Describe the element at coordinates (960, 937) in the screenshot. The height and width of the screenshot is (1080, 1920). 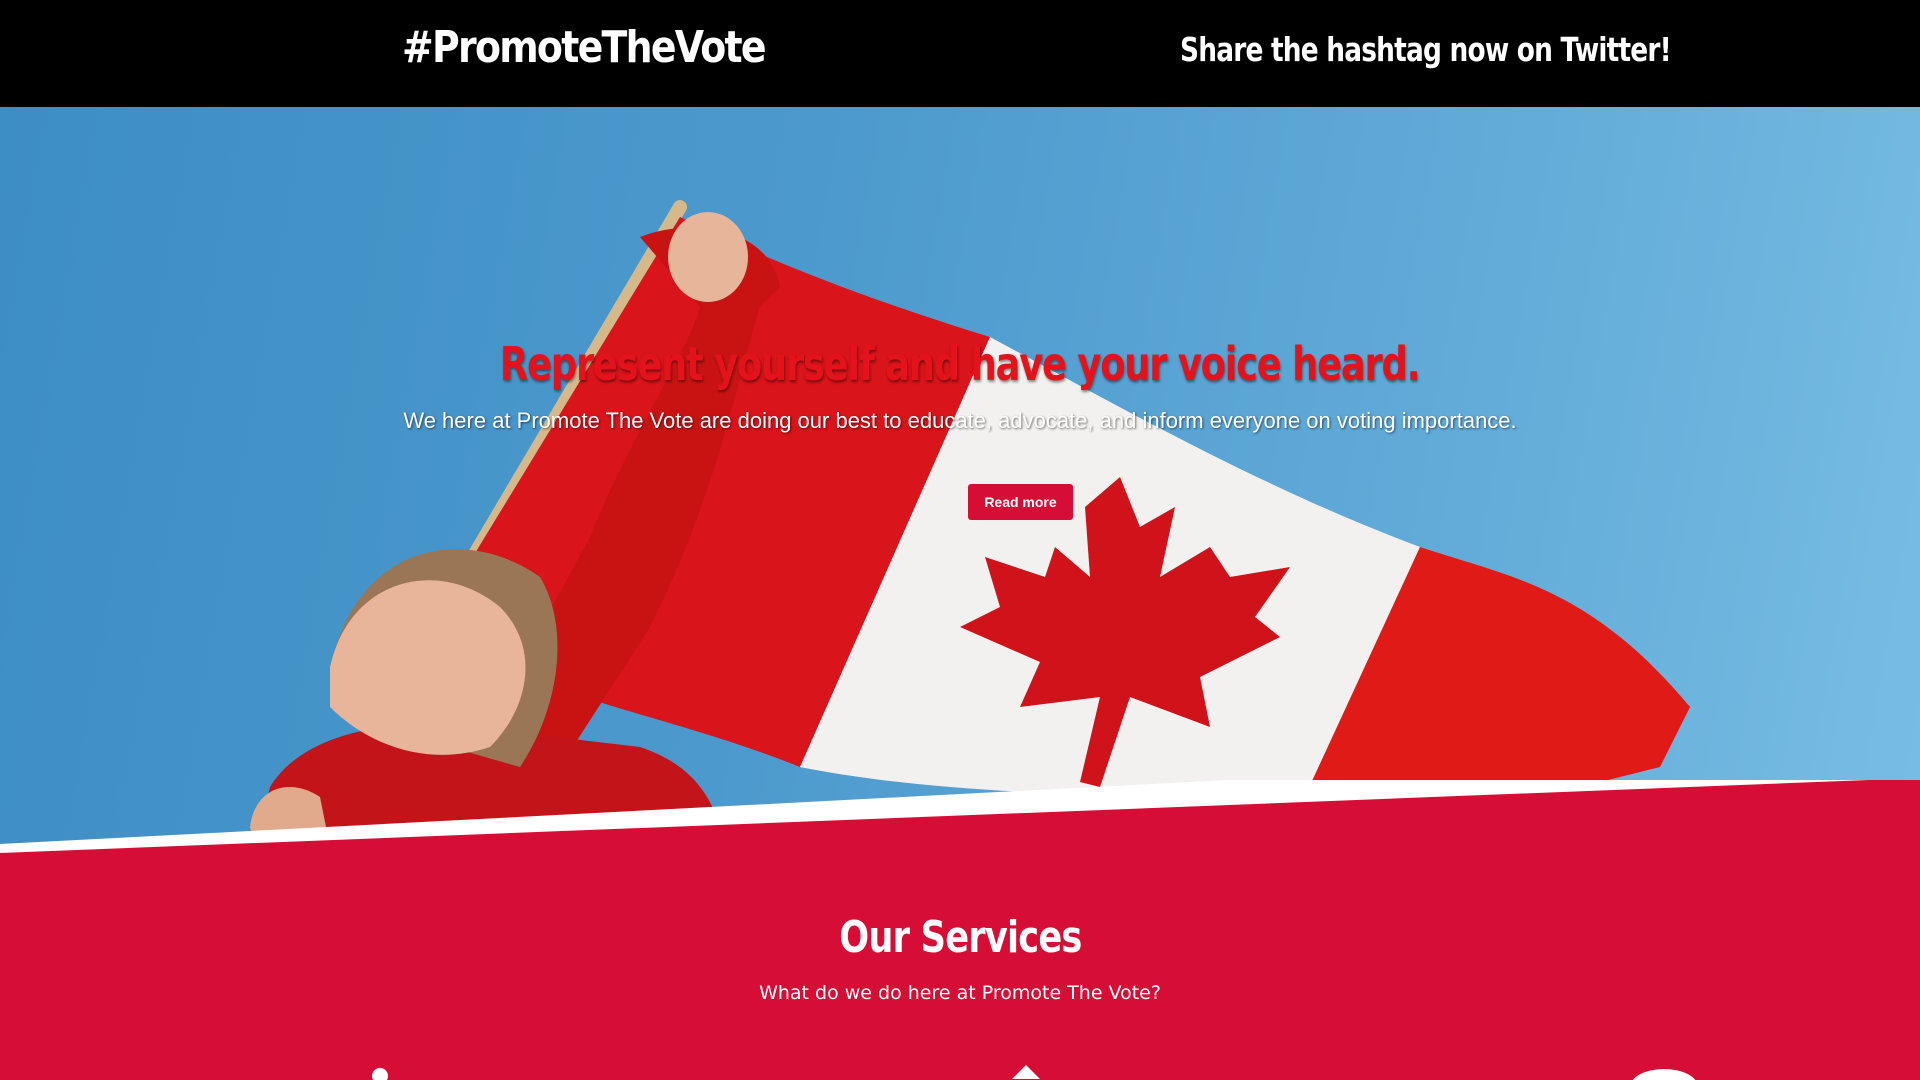
I see `services-title: Our Services` at that location.